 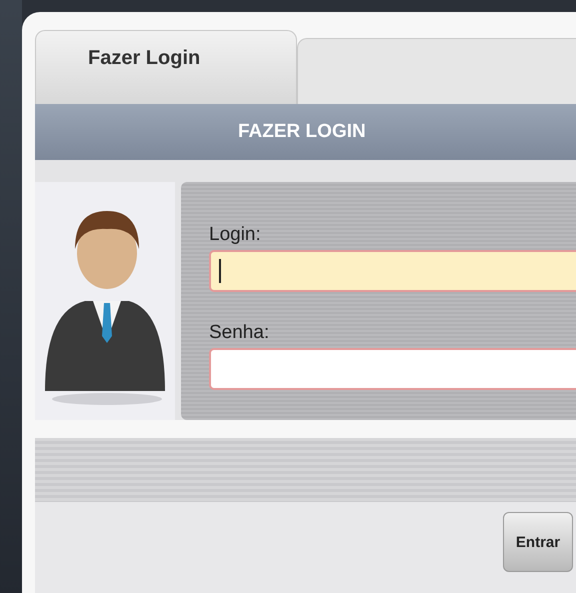 I want to click on field-label: Login:, so click(x=235, y=235).